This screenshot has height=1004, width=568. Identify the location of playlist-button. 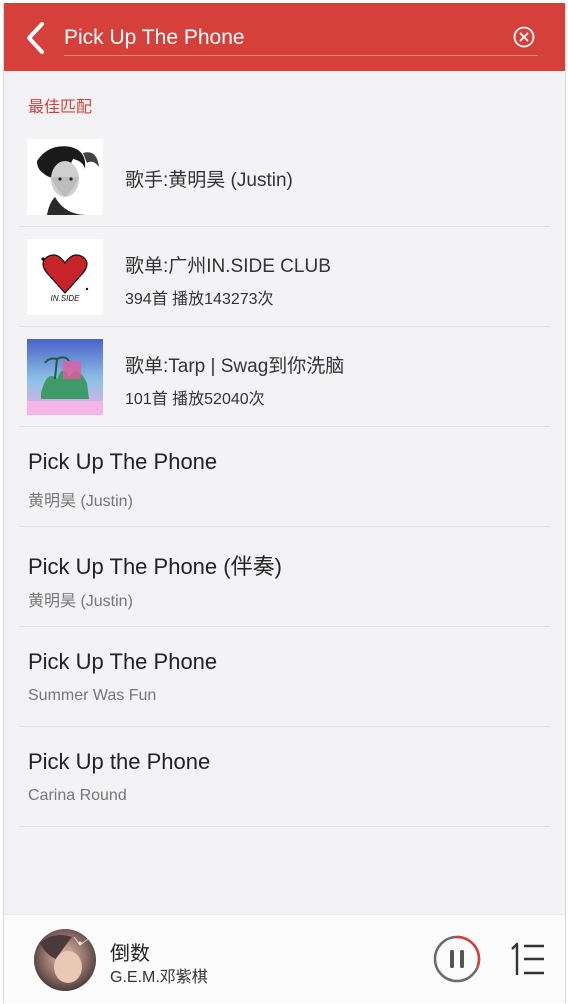
(528, 959).